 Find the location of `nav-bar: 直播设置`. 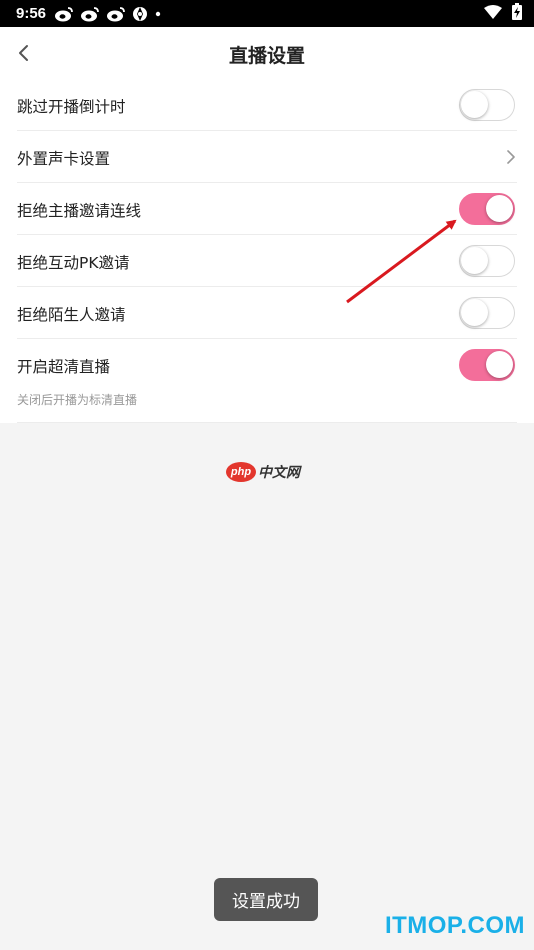

nav-bar: 直播设置 is located at coordinates (267, 53).